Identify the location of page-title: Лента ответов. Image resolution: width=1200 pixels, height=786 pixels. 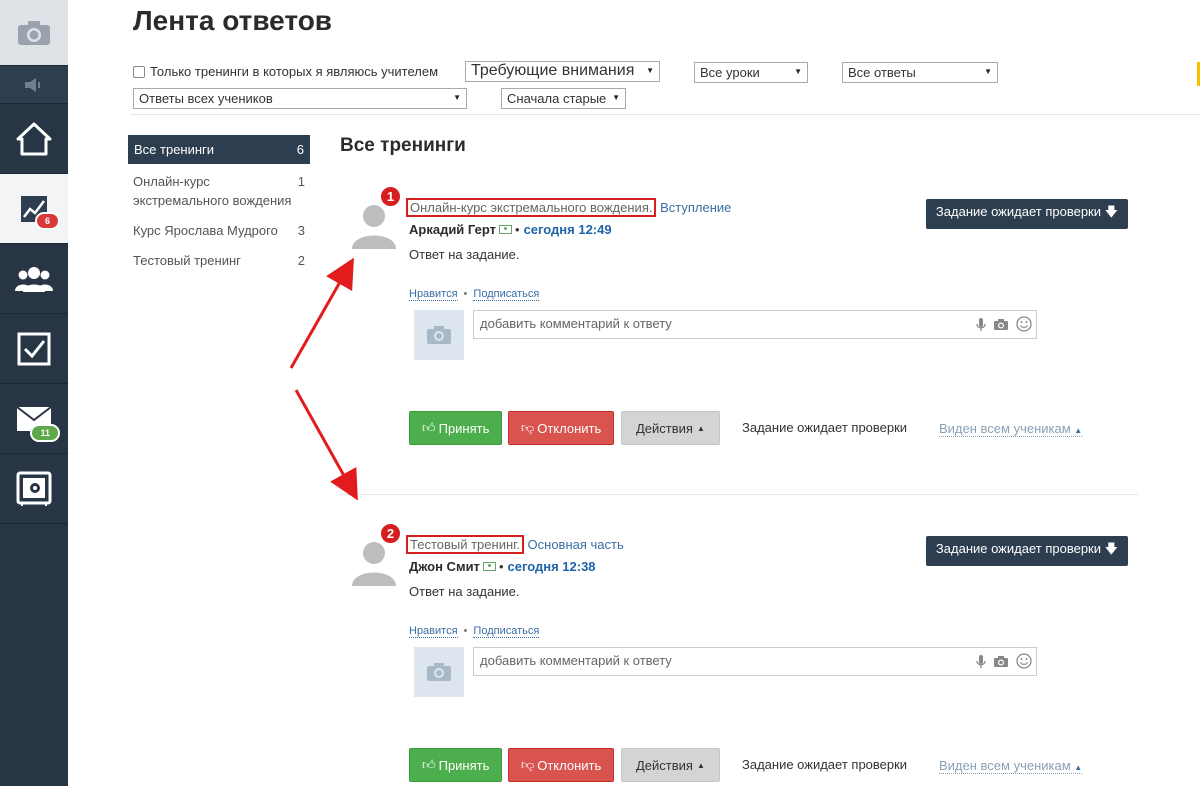
(233, 20).